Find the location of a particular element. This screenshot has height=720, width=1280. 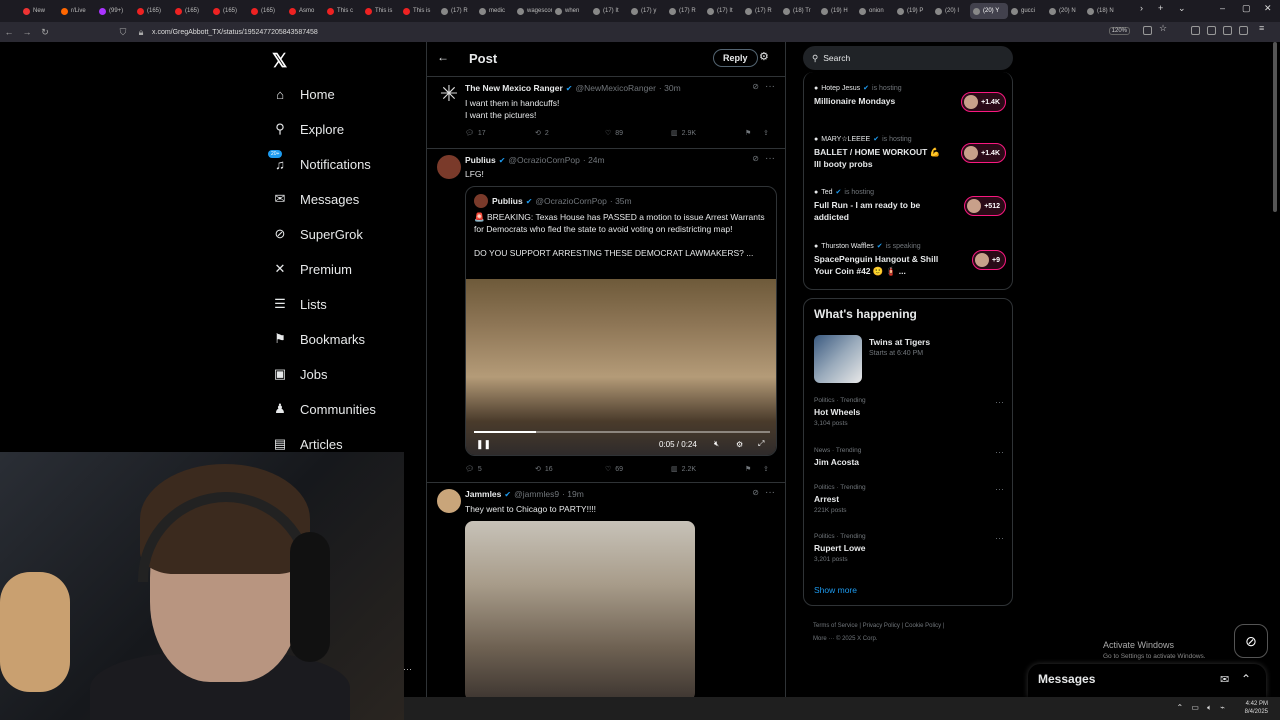

pause-icon: ❚❚ is located at coordinates (483, 444).